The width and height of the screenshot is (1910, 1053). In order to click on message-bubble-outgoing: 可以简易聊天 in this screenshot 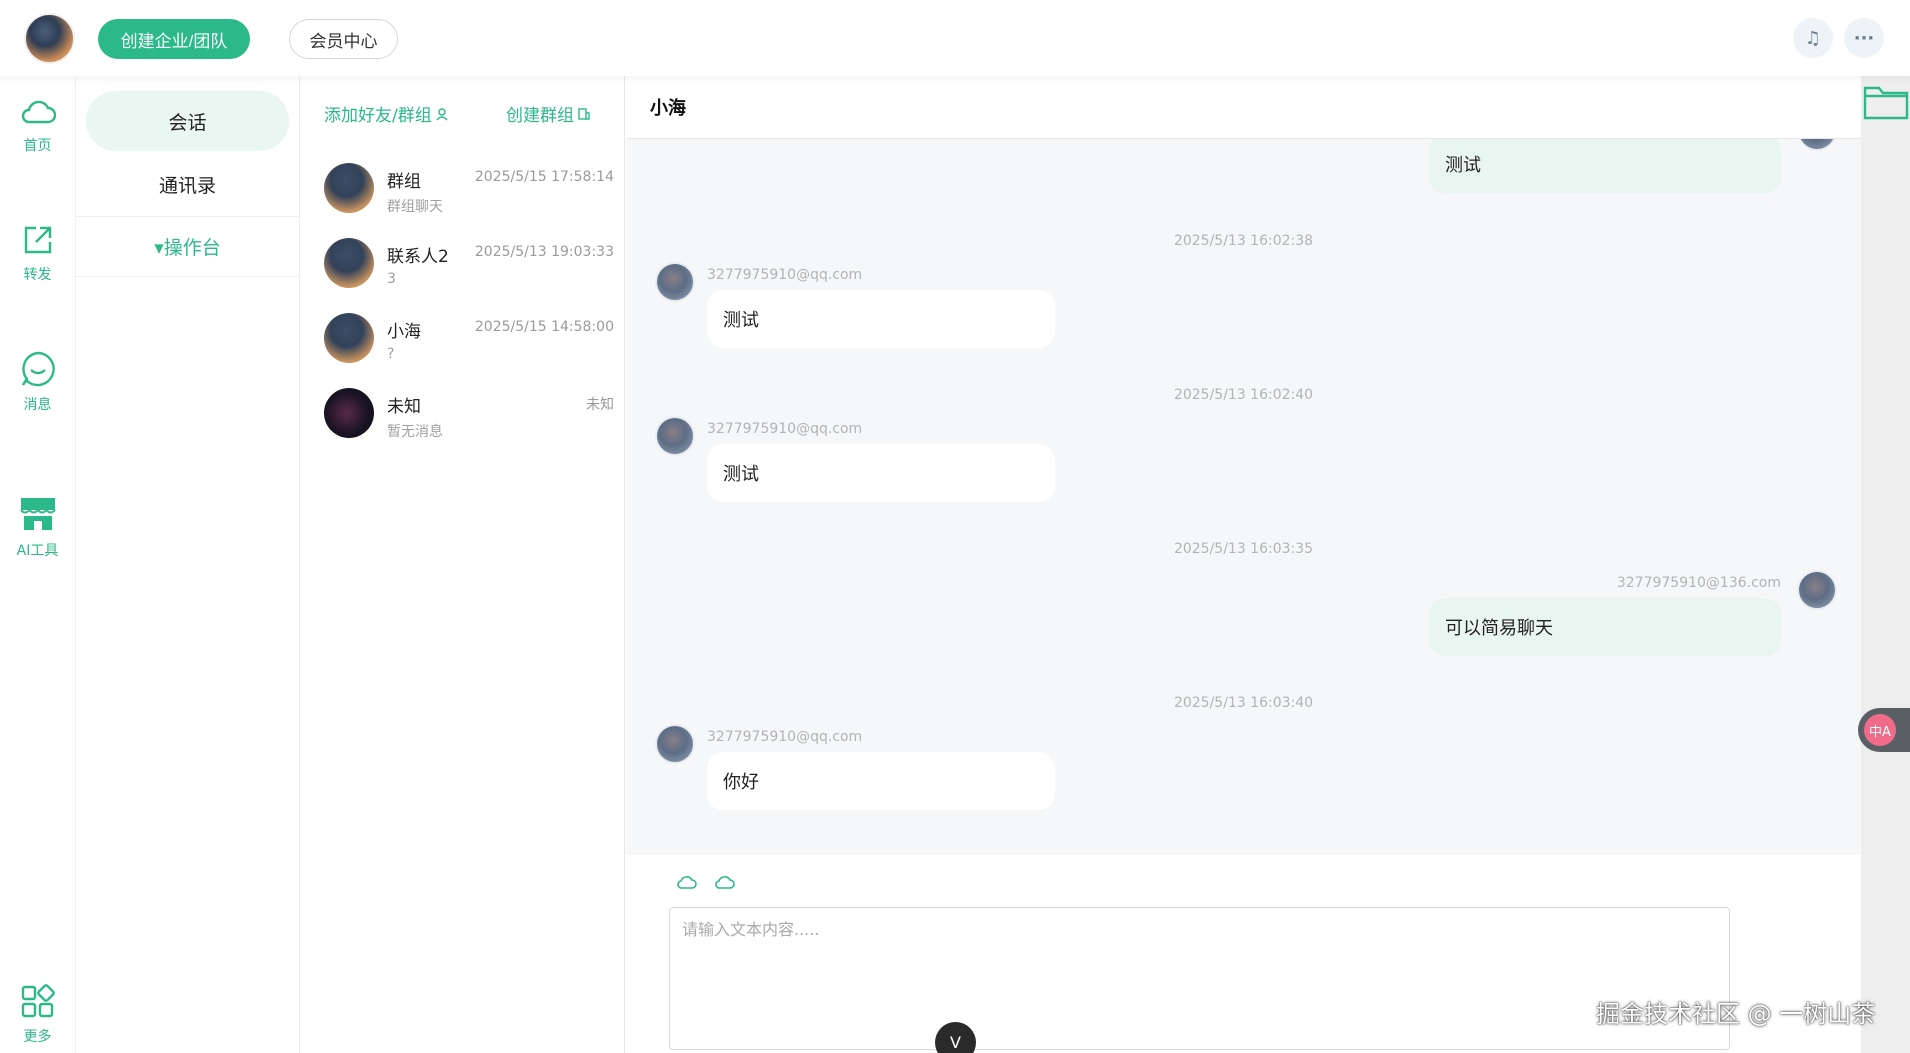, I will do `click(1605, 627)`.